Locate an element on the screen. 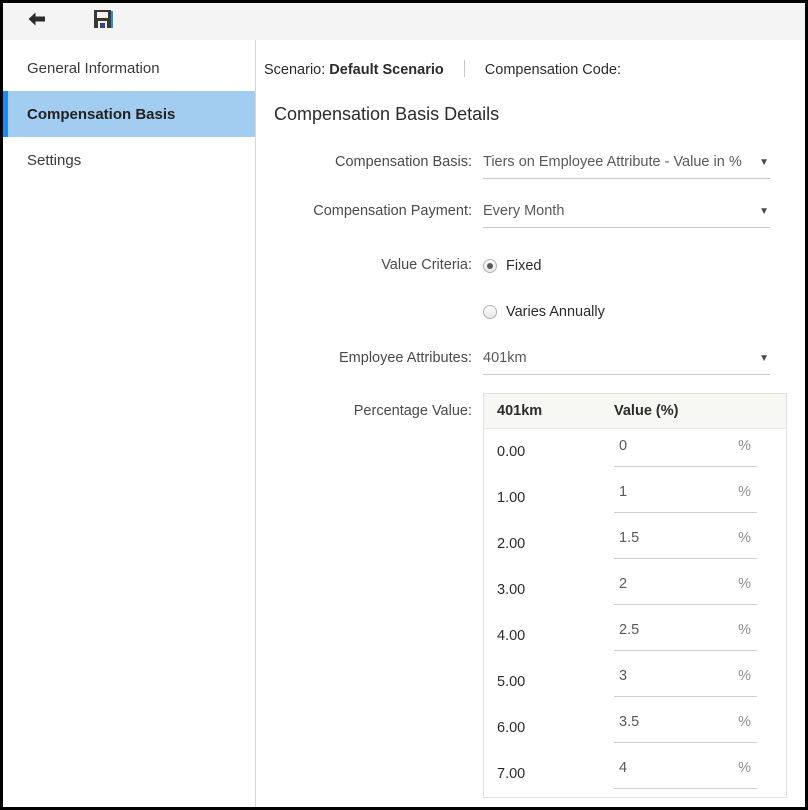  cell-attribute-value: 5.00 is located at coordinates (511, 682).